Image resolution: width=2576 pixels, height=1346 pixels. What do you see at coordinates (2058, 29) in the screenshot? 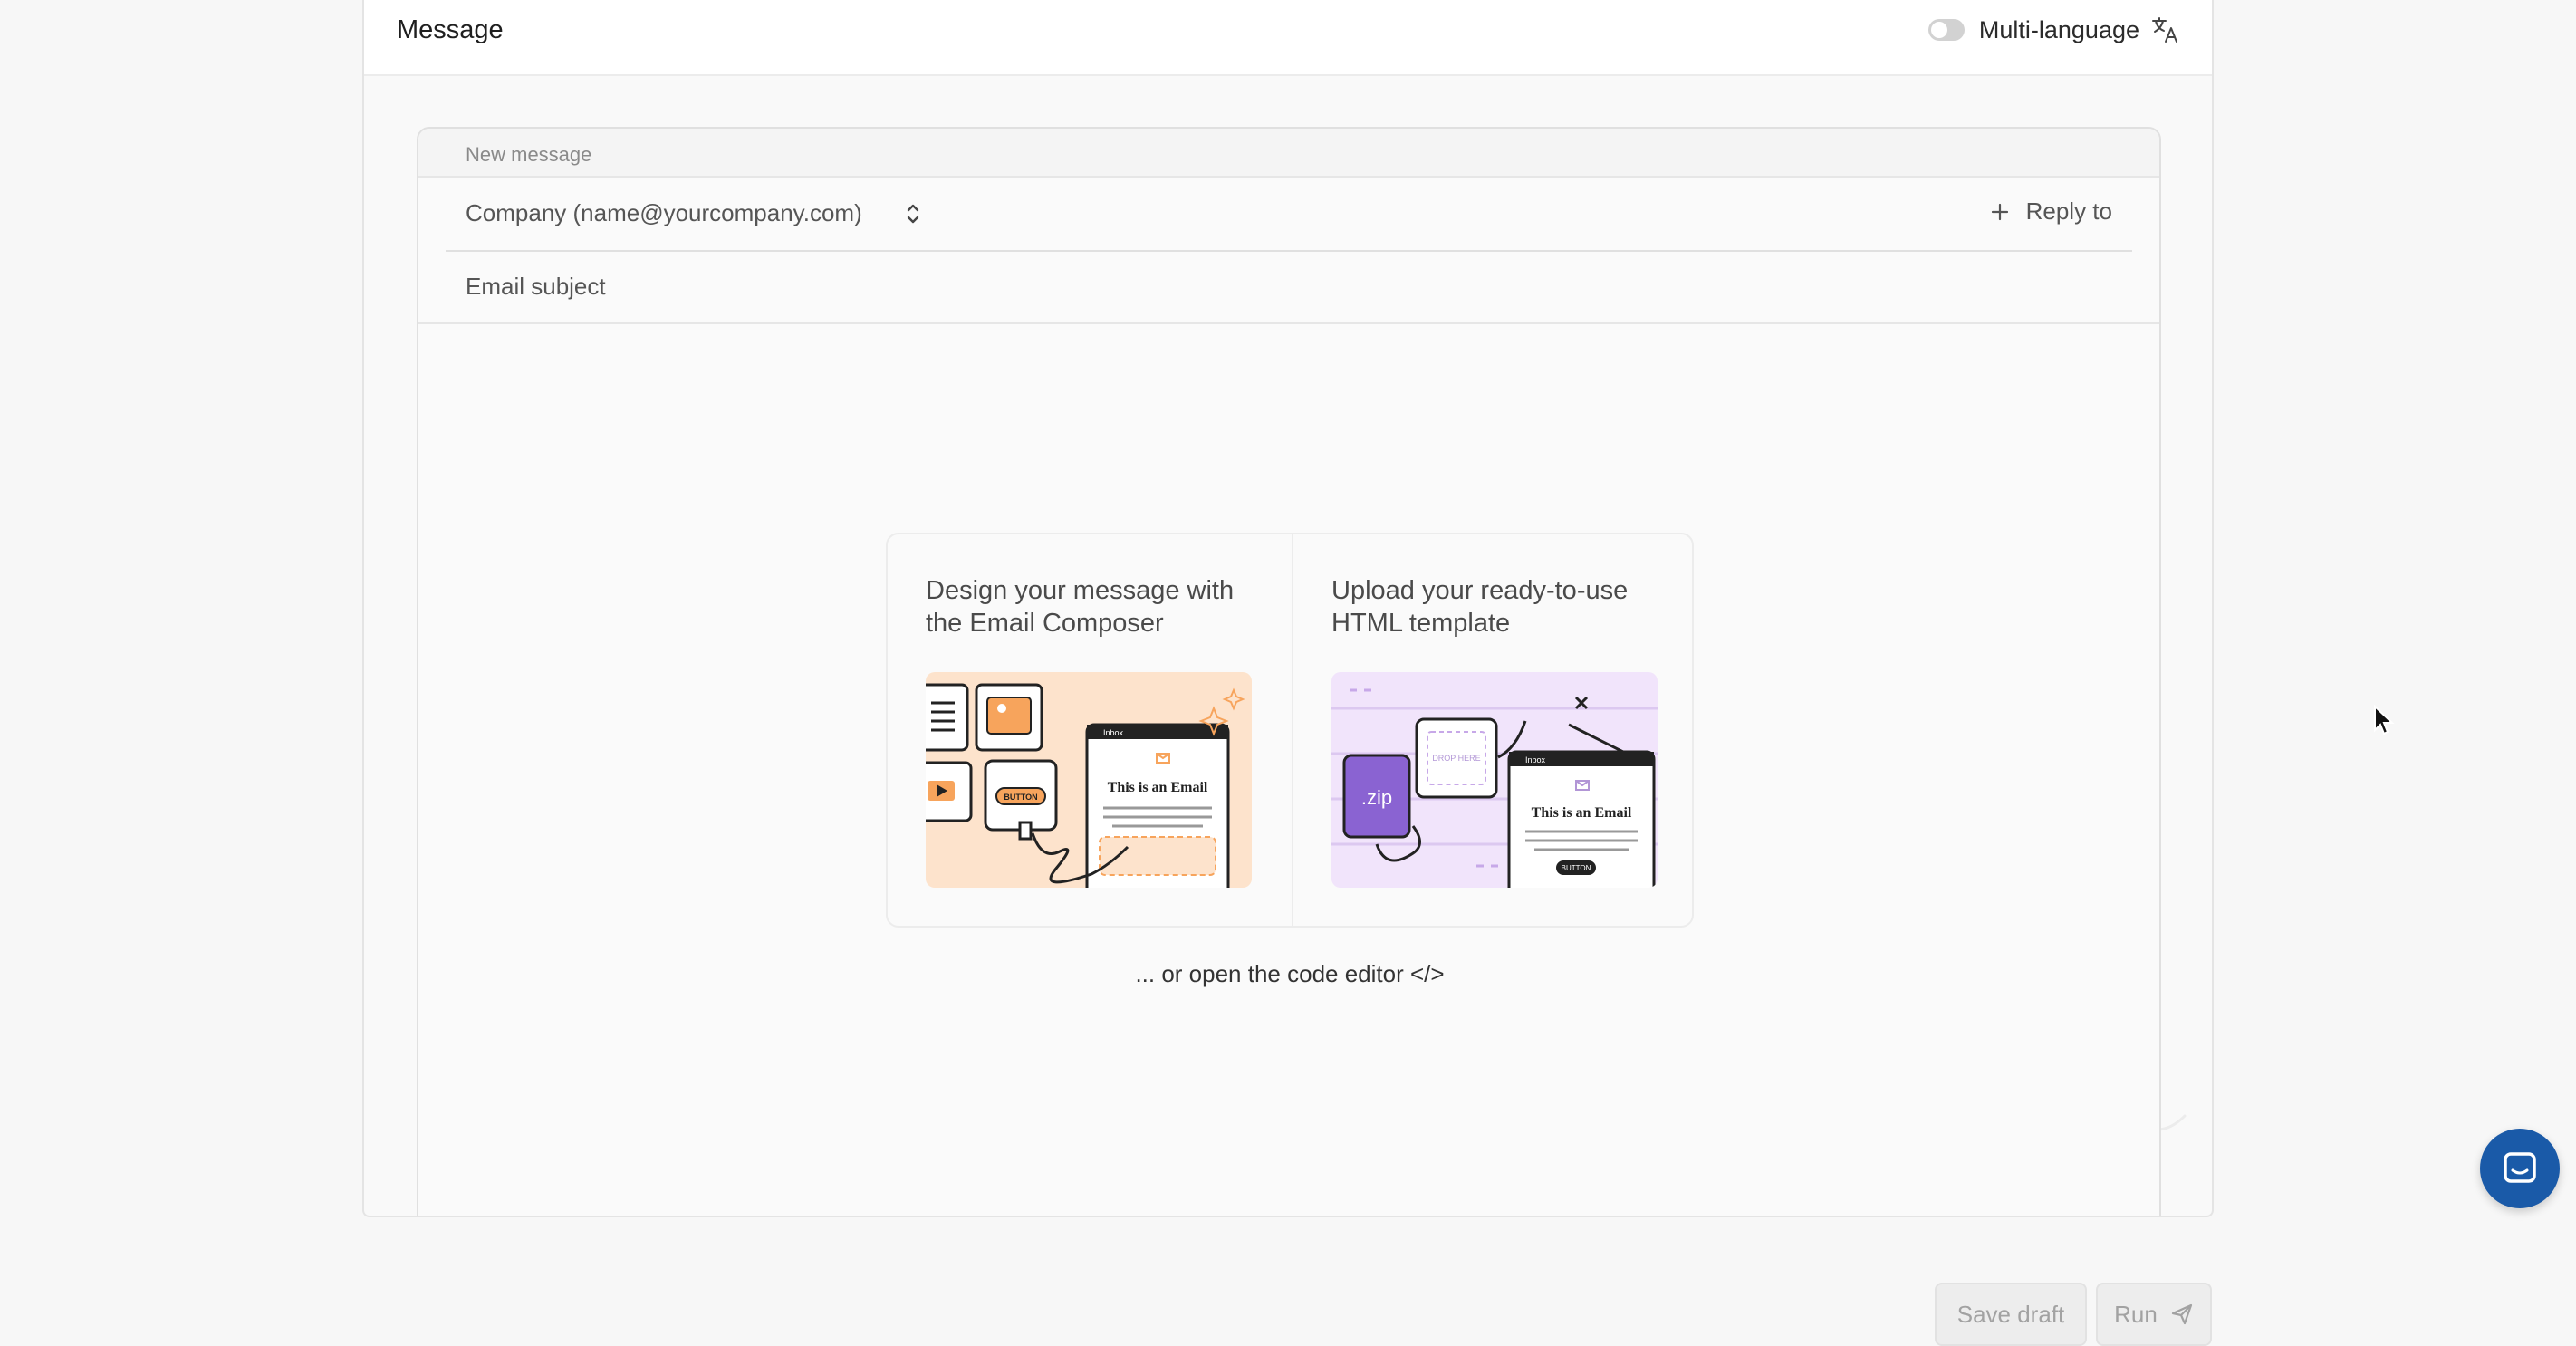
I see `multi-language-label: Multi-language` at bounding box center [2058, 29].